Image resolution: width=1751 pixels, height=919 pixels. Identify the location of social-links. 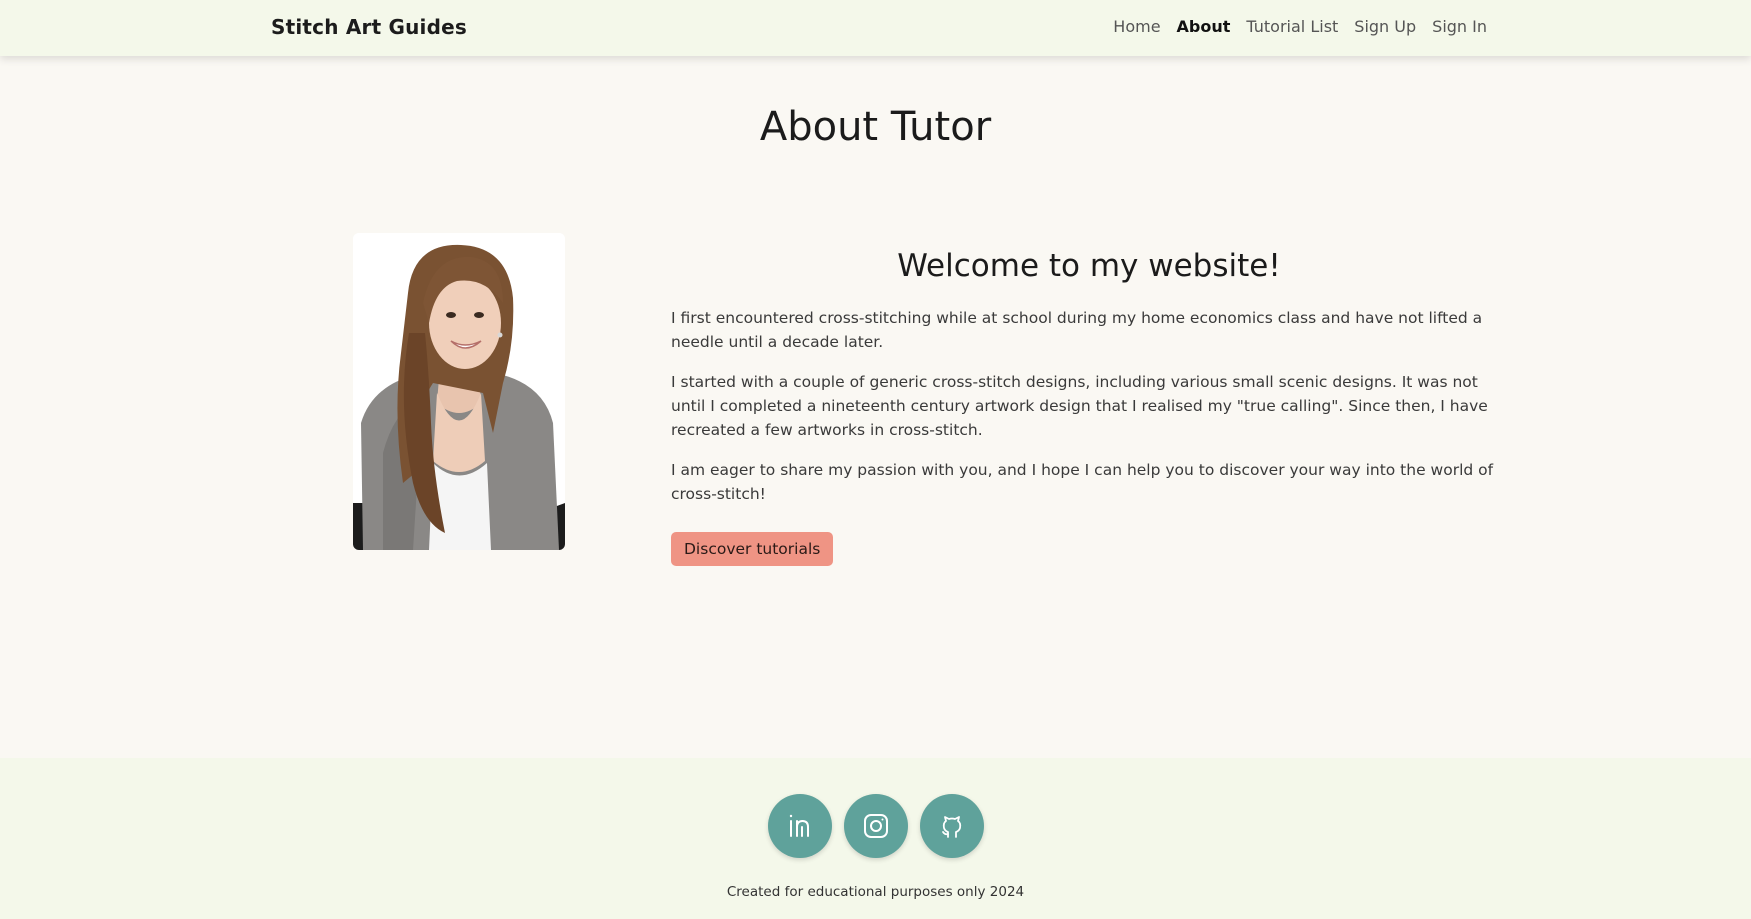
(875, 826).